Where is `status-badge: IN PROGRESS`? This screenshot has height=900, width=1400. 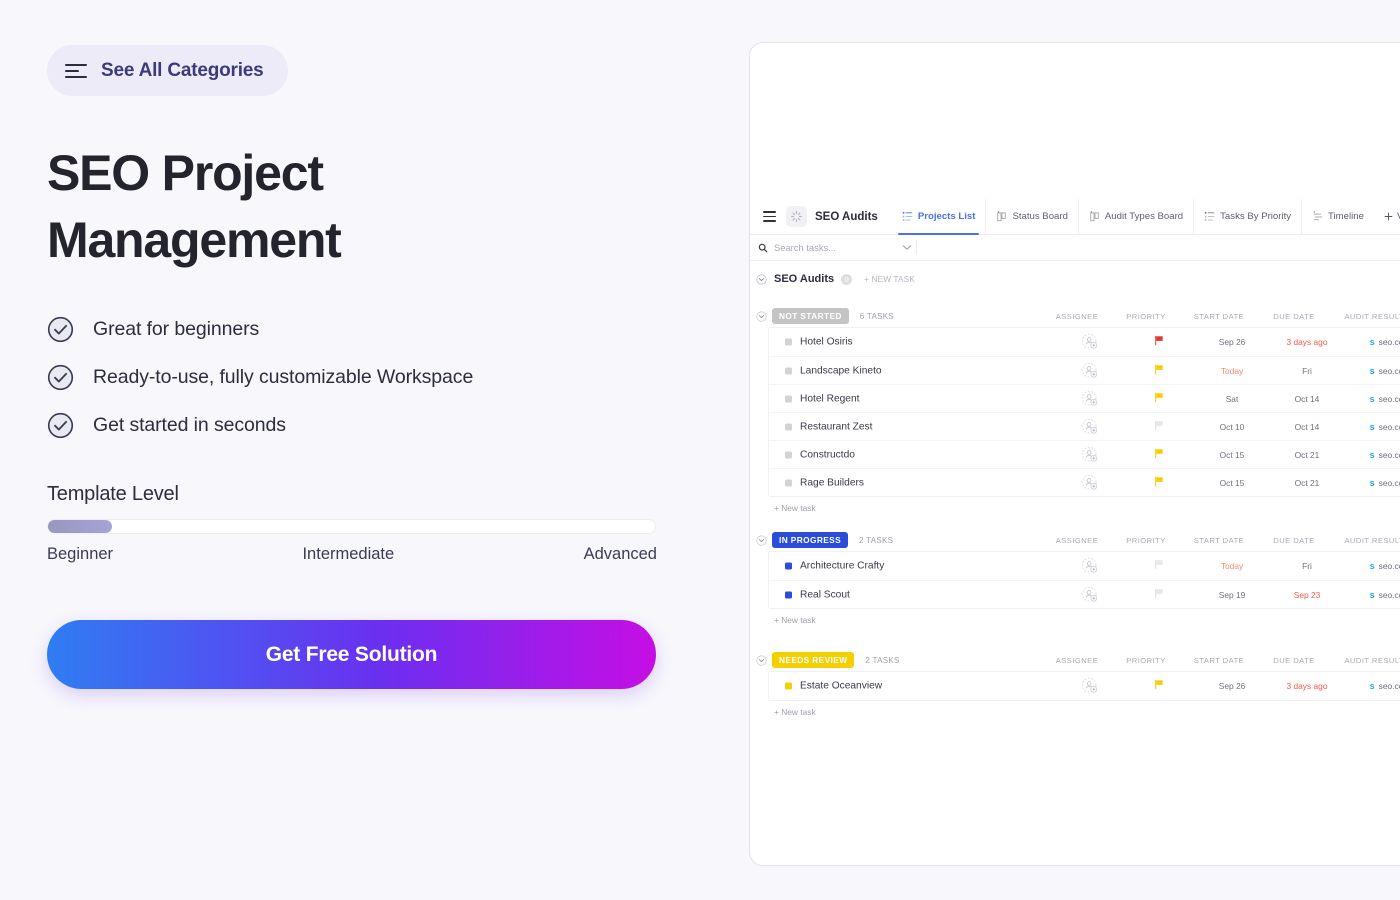 status-badge: IN PROGRESS is located at coordinates (810, 540).